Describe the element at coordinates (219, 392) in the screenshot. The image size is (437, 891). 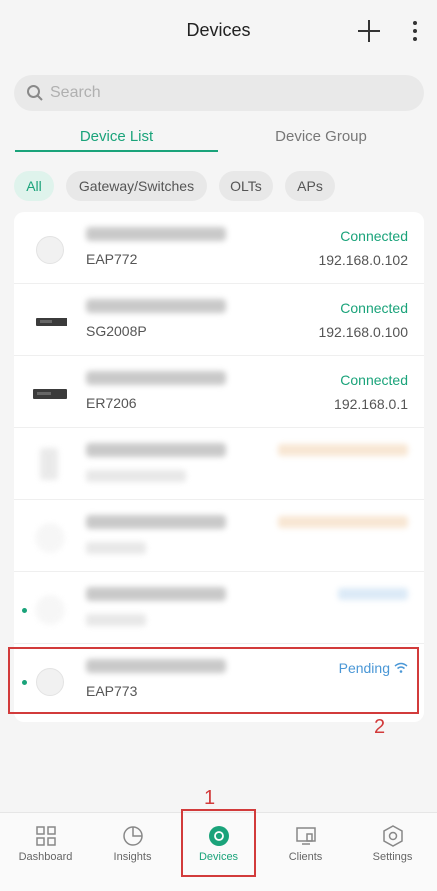
I see `device-row: ER7206 Connected 192.168.0.1` at that location.